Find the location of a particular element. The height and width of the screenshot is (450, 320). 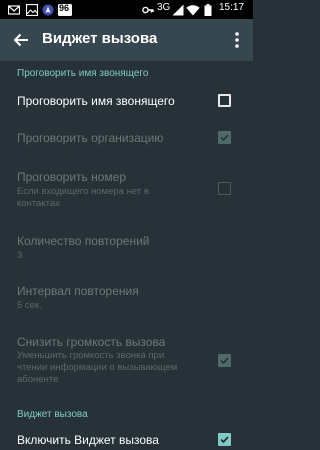

pref-speak-caller-name: Проговорить имя звонящего is located at coordinates (126, 101).